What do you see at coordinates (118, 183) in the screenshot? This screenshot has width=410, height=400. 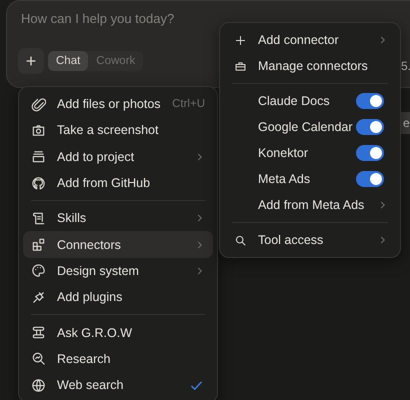 I see `menu-item: Add from GitHub` at bounding box center [118, 183].